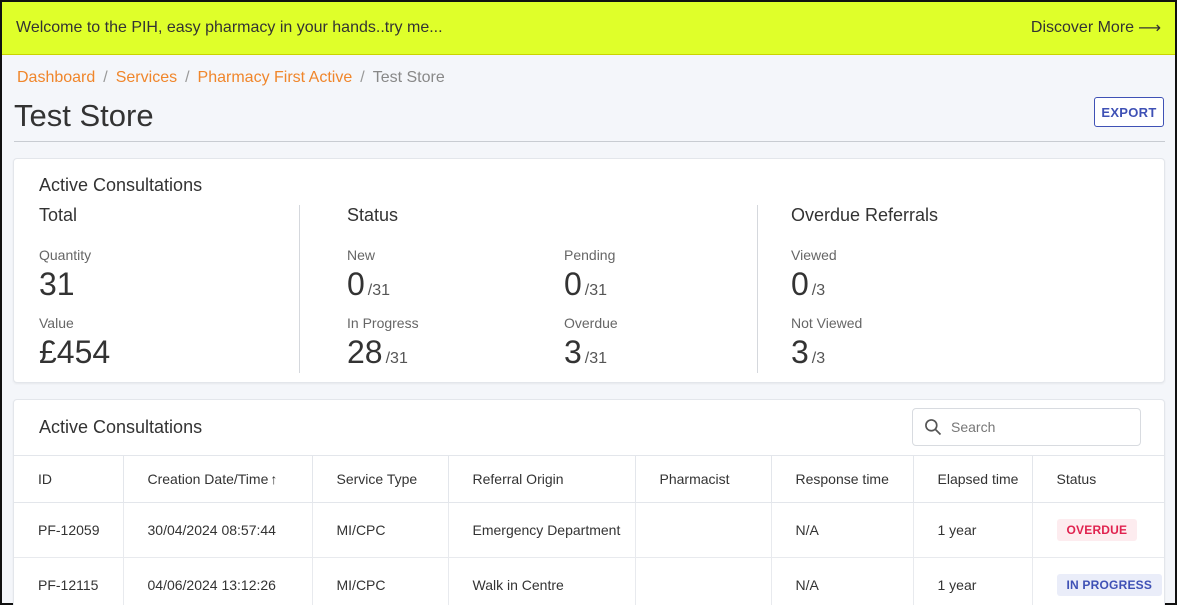  I want to click on in-progress-value: 28, so click(365, 352).